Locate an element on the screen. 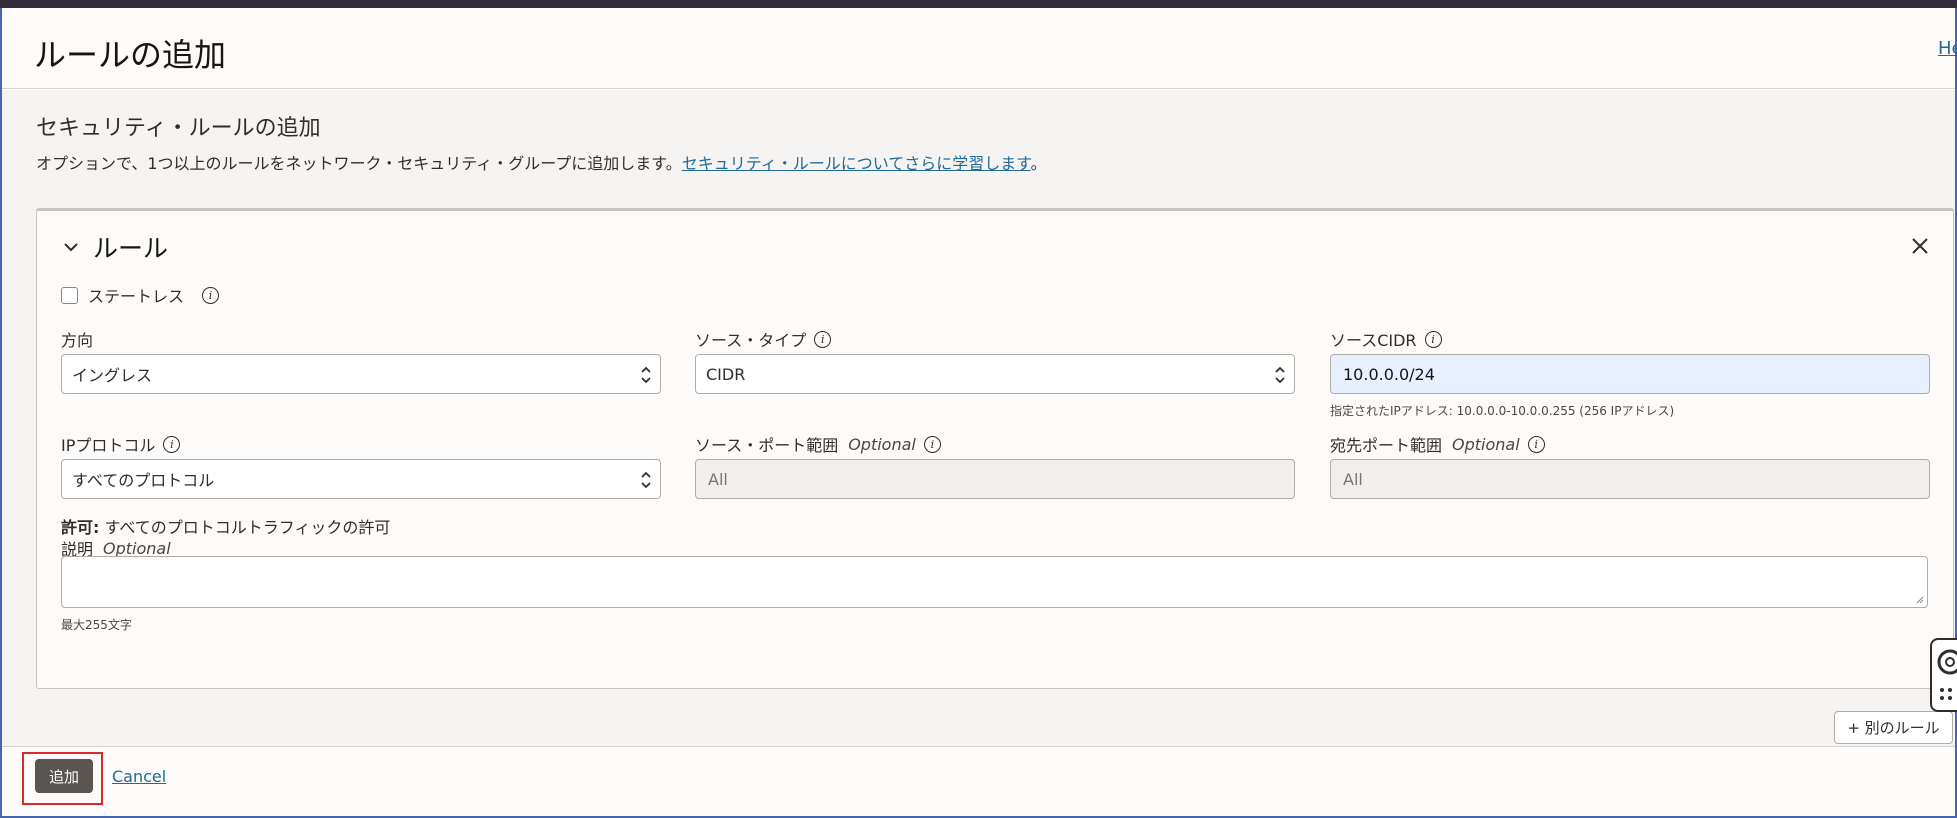  stateless-checkbox is located at coordinates (69, 295).